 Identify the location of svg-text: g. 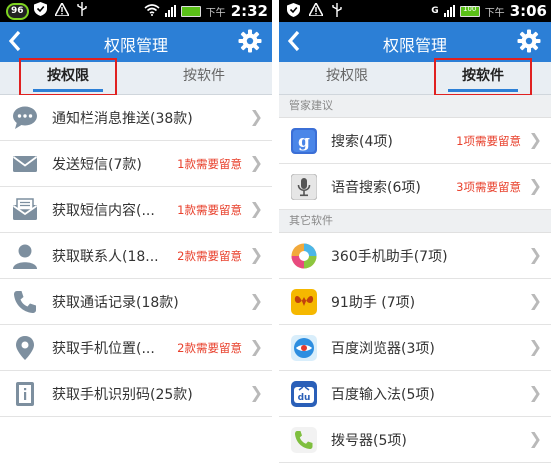
(304, 142).